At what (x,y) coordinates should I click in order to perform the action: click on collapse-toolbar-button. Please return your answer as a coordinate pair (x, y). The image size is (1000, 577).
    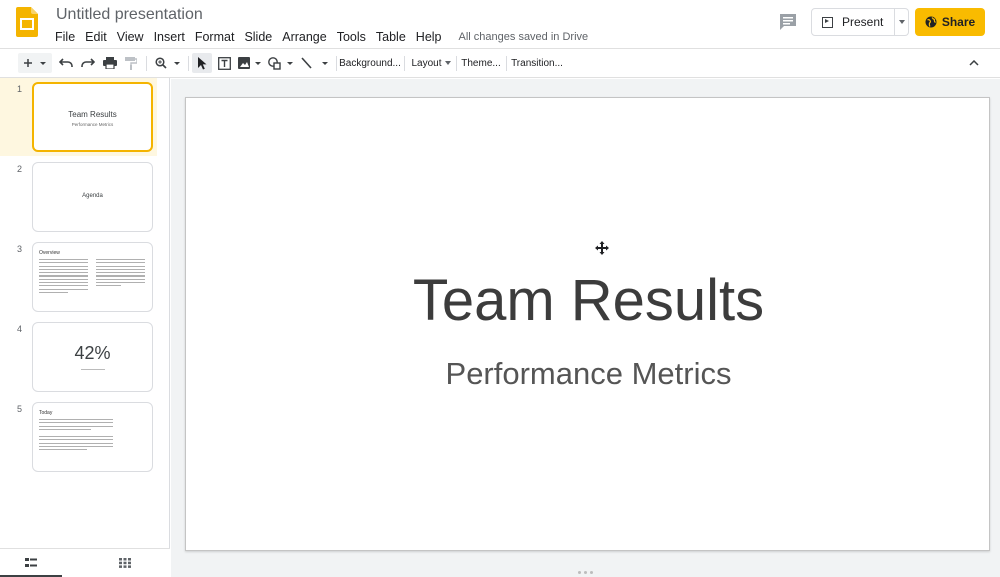
    Looking at the image, I should click on (974, 63).